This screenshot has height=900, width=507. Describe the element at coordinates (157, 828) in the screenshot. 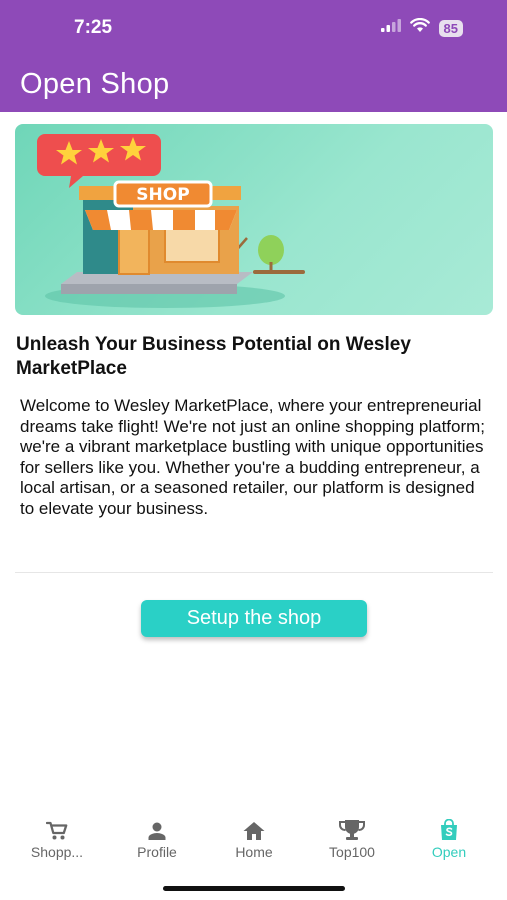

I see `person-icon` at that location.